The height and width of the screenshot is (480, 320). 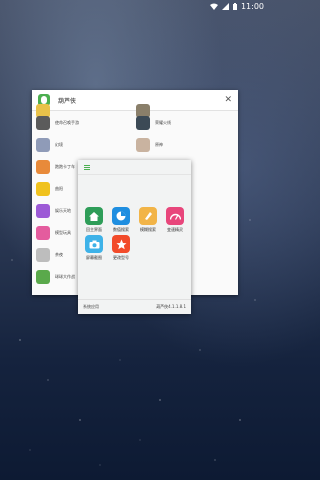 What do you see at coordinates (87, 167) in the screenshot?
I see `menu-icon` at bounding box center [87, 167].